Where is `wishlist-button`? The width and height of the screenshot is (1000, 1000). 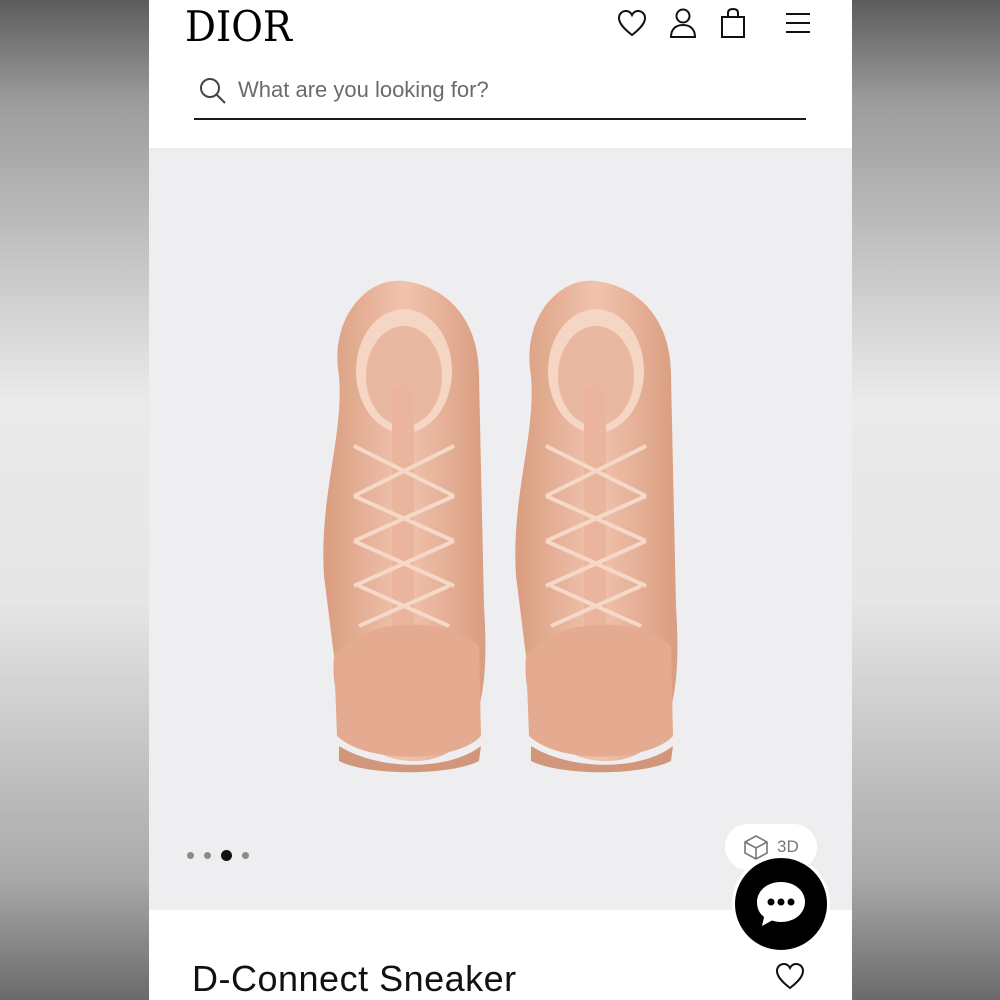 wishlist-button is located at coordinates (632, 23).